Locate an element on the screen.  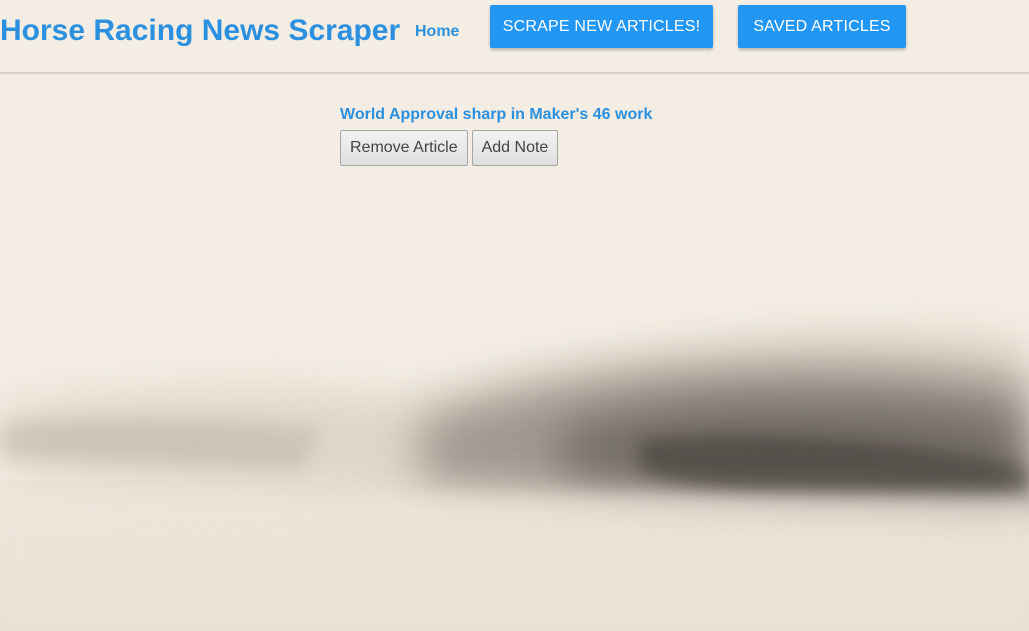
saved-articles-button: SAVED ARTICLES is located at coordinates (822, 26).